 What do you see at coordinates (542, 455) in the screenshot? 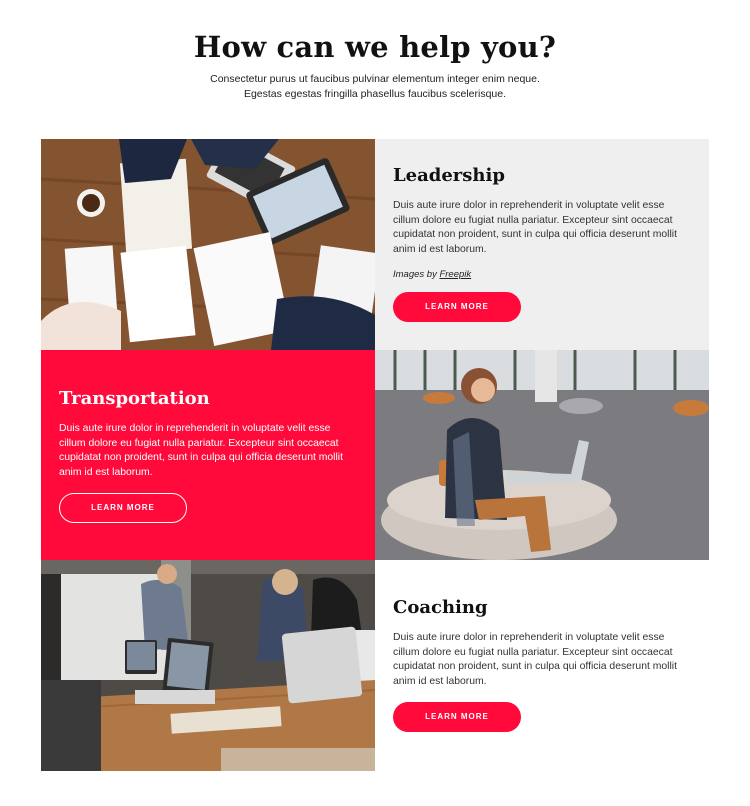
I see `woman-laptop-photo` at bounding box center [542, 455].